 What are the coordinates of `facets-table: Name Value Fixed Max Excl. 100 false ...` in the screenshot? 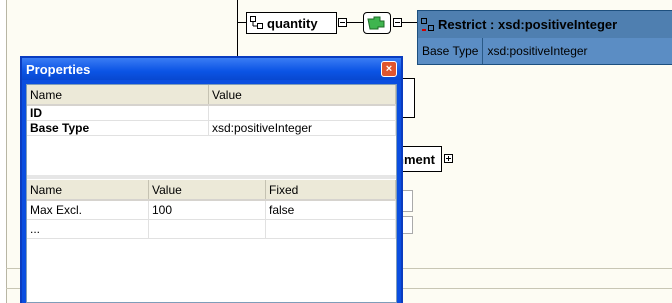 It's located at (211, 209).